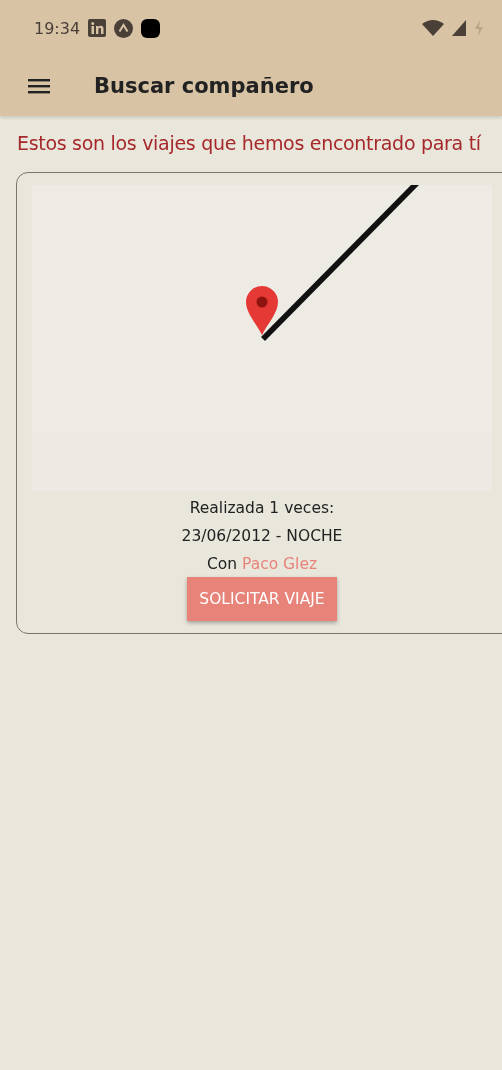 Image resolution: width=502 pixels, height=1070 pixels. Describe the element at coordinates (57, 28) in the screenshot. I see `status-time: 19:34` at that location.